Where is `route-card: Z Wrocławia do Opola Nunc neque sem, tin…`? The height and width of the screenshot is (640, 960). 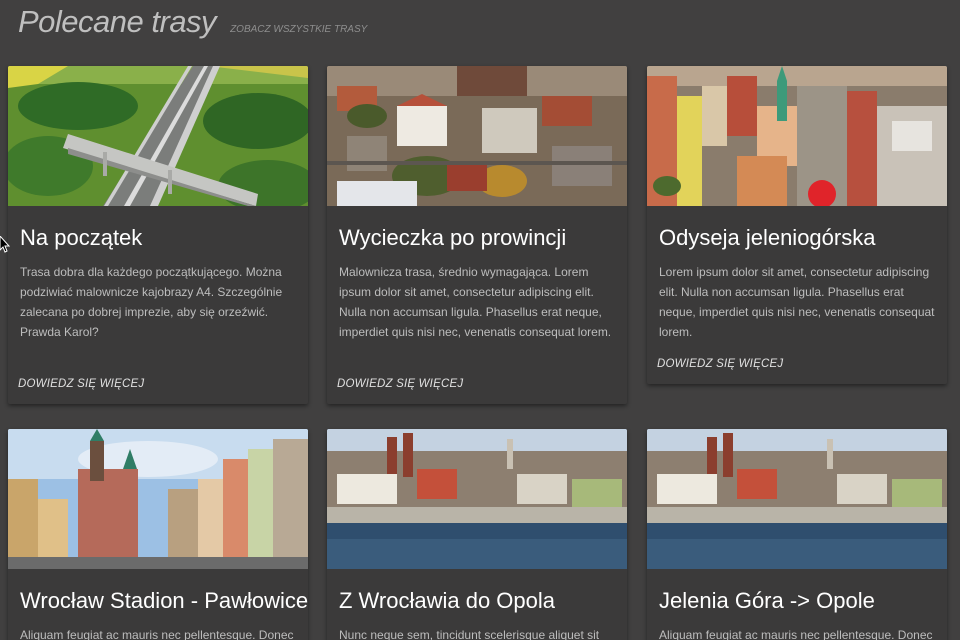
route-card: Z Wrocławia do Opola Nunc neque sem, tin… is located at coordinates (477, 534).